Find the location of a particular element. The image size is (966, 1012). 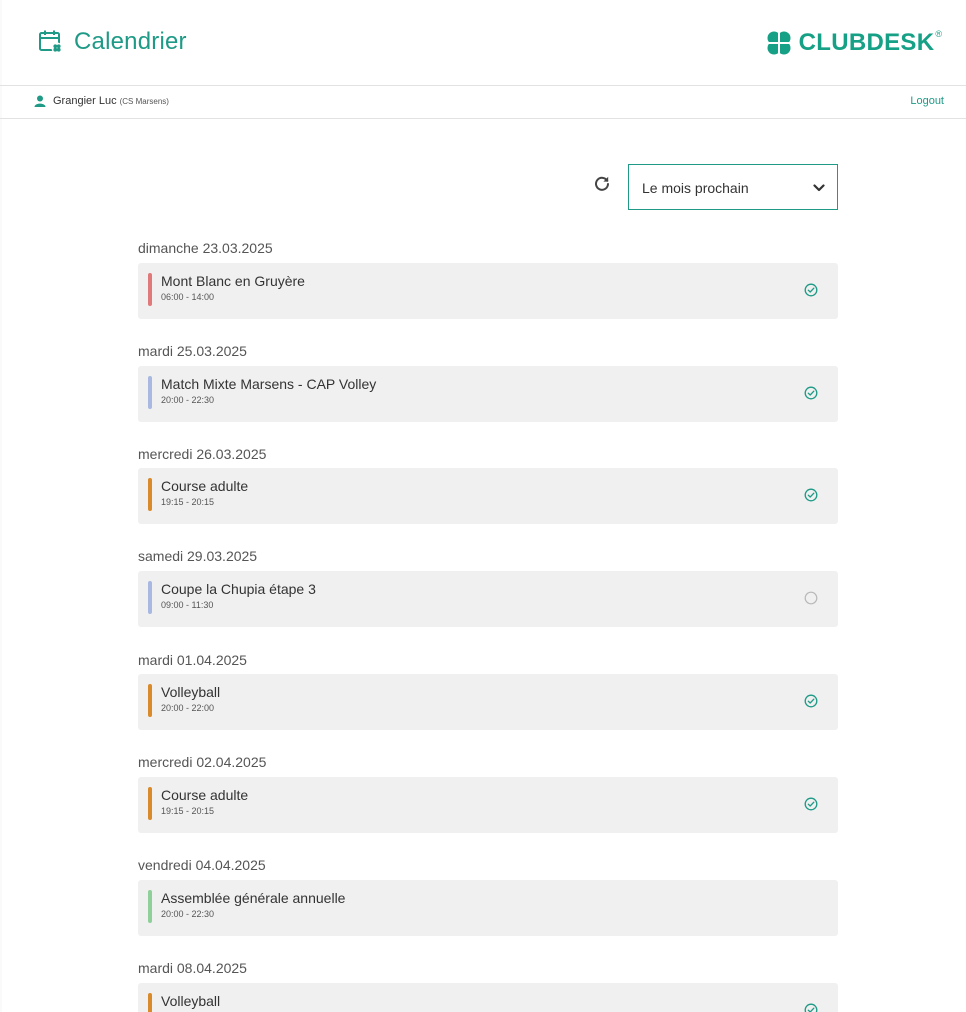

day-date: dimanche 23.03.2025 is located at coordinates (205, 248).